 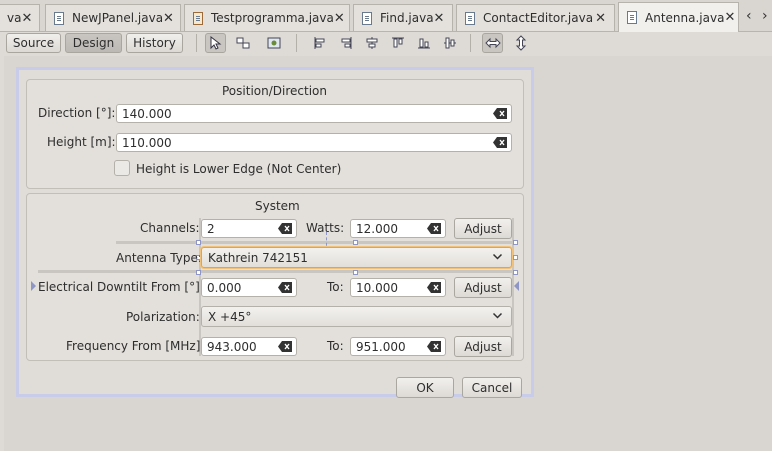 I want to click on frequency-to-label: To:, so click(x=335, y=346).